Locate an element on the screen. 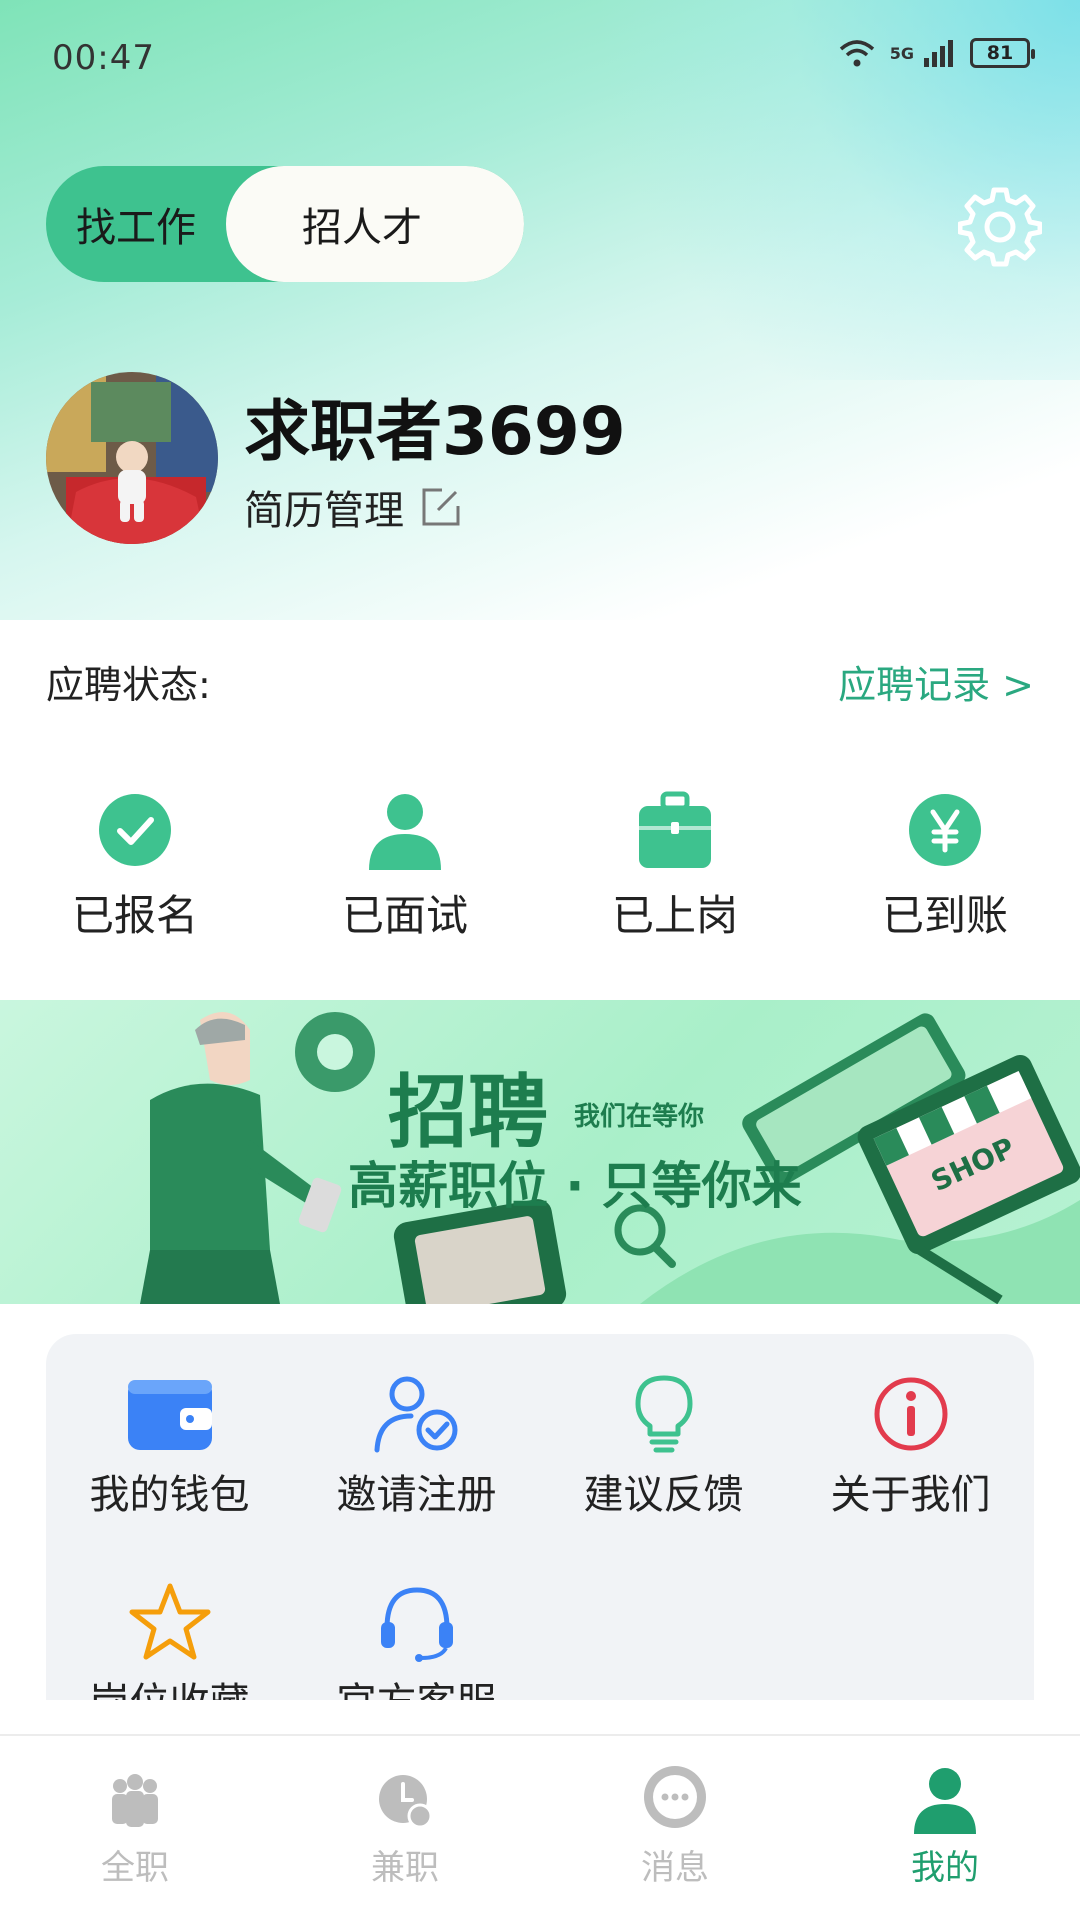 The image size is (1080, 1920). tab-messages: 消息 is located at coordinates (675, 1828).